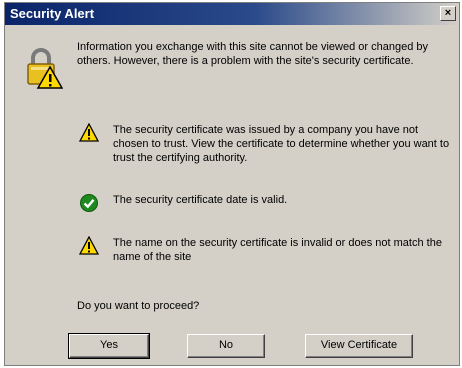 The height and width of the screenshot is (368, 462). I want to click on item-text: The security certificate date is valid., so click(200, 200).